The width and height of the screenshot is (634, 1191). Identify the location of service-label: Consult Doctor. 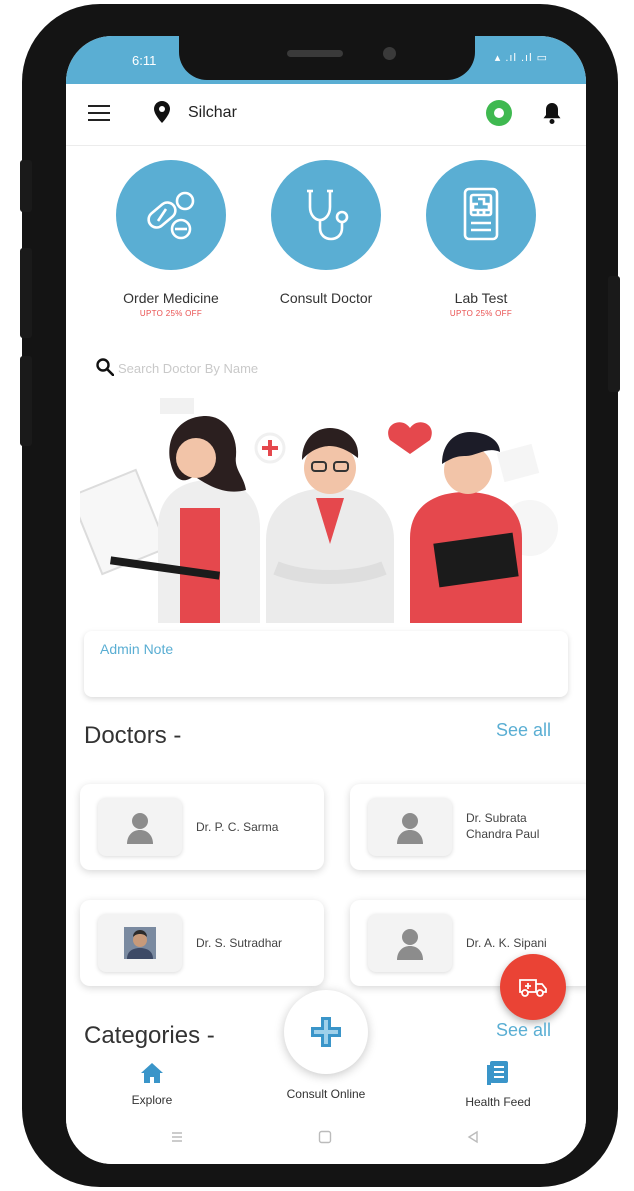
(326, 298).